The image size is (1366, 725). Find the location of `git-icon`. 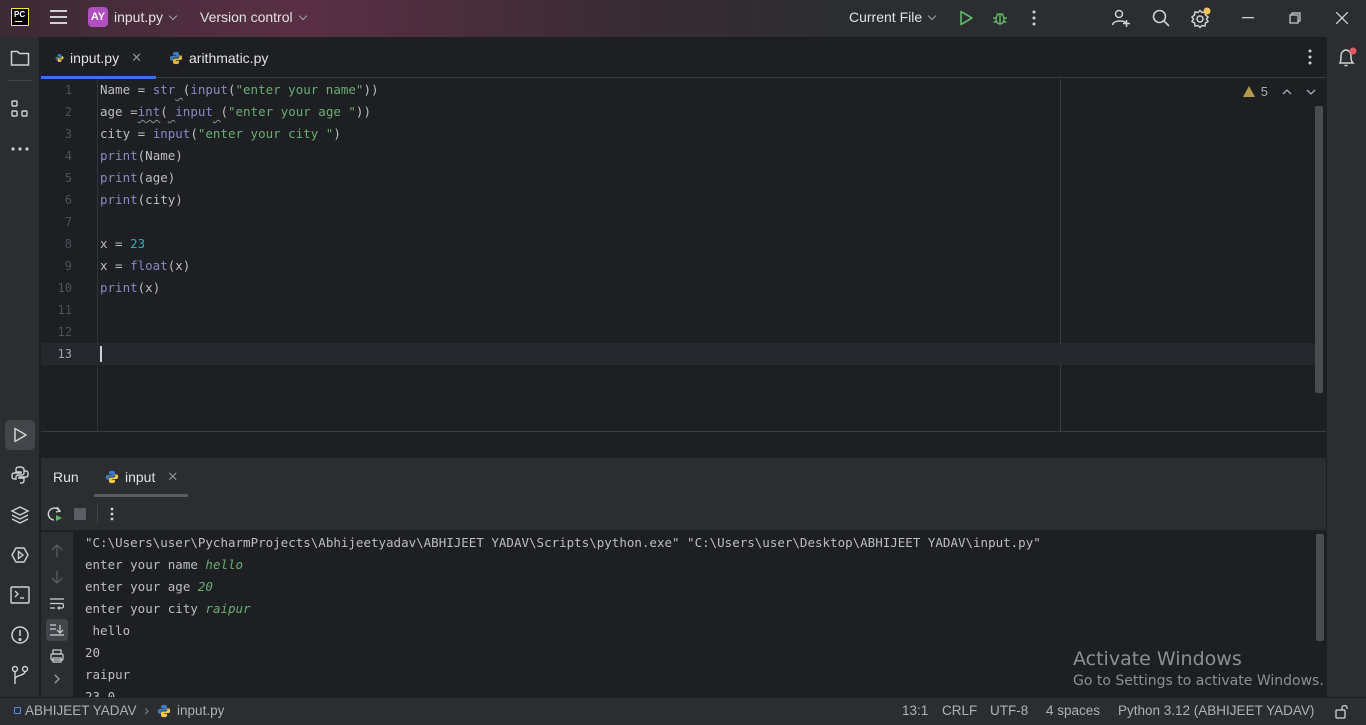

git-icon is located at coordinates (20, 675).